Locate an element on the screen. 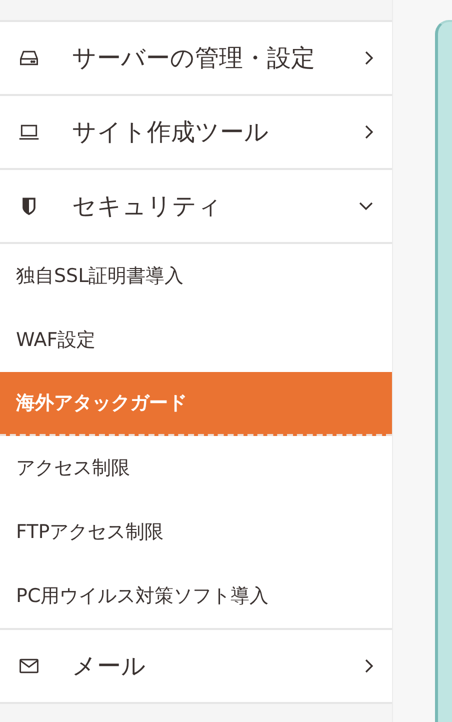 The image size is (452, 722). chevron-down-icon is located at coordinates (366, 206).